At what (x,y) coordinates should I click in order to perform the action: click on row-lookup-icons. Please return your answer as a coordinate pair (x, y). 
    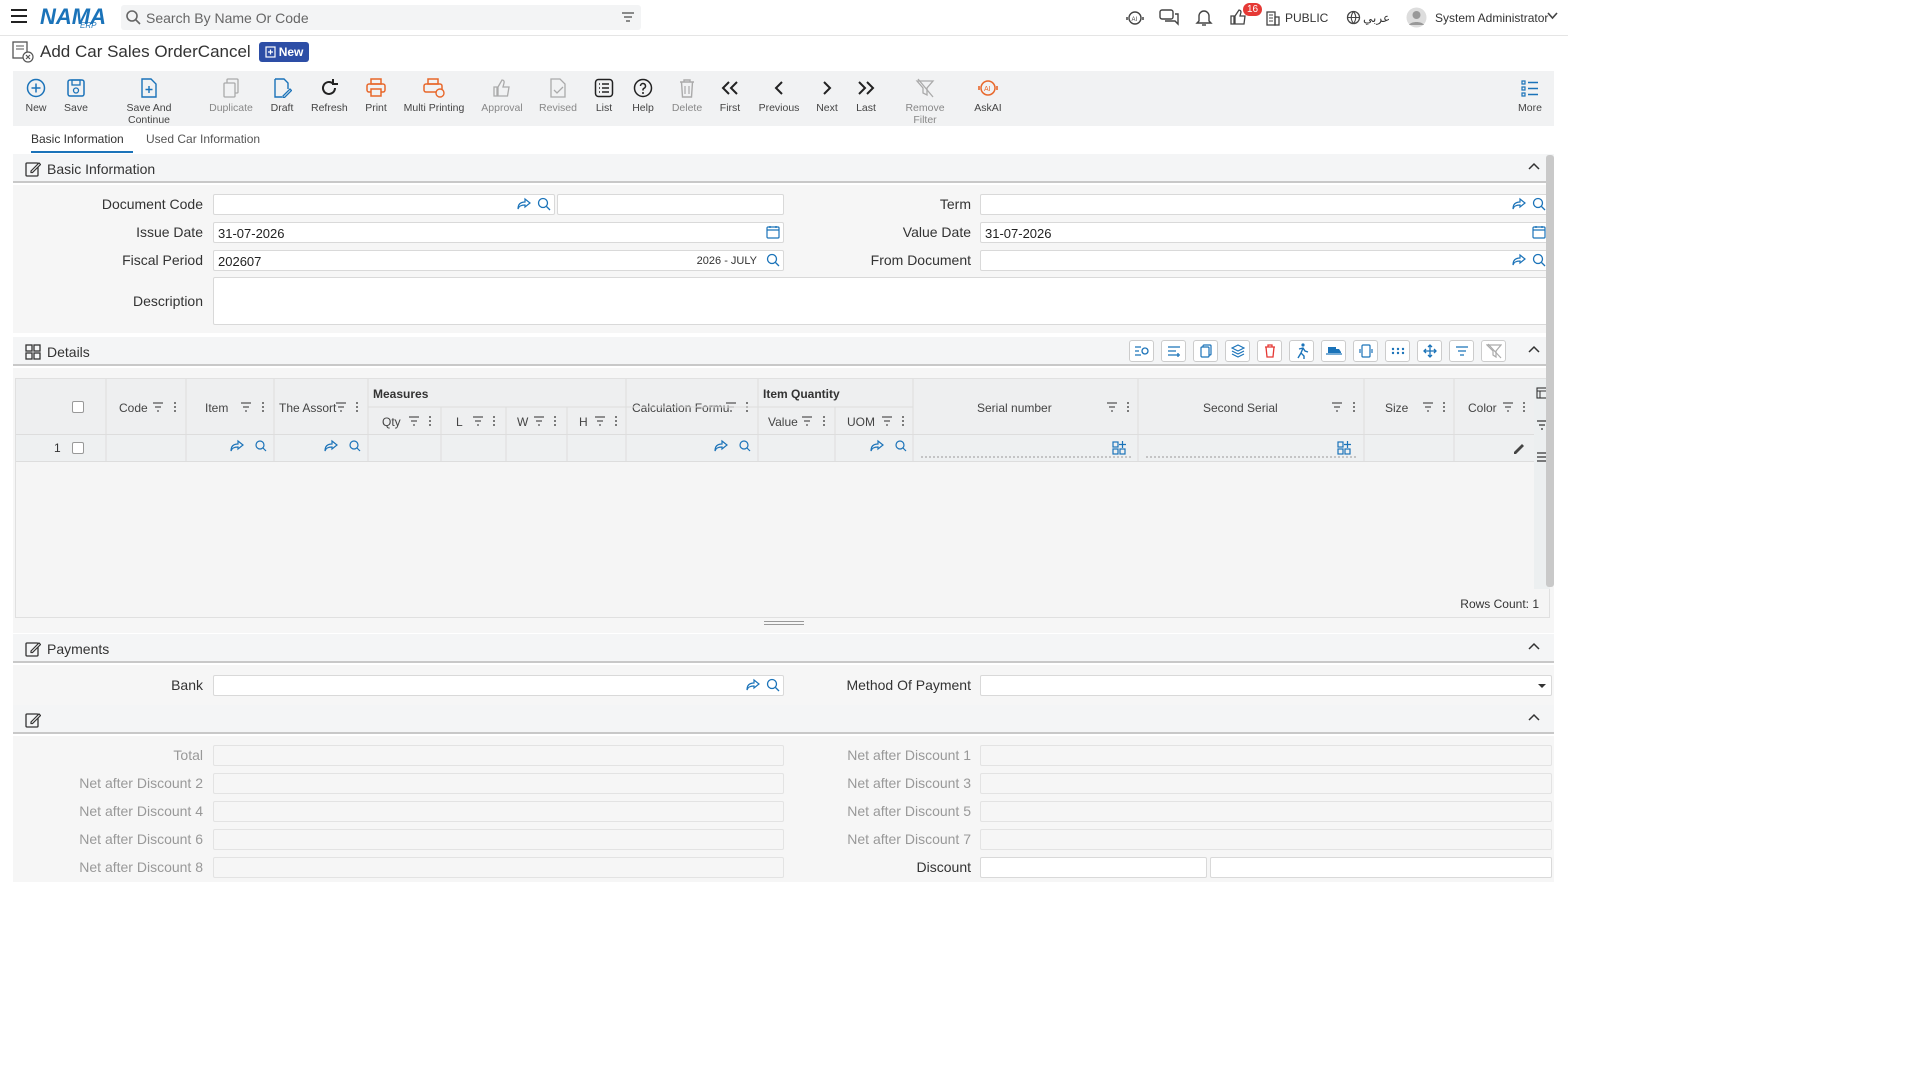
    Looking at the image, I should click on (775, 448).